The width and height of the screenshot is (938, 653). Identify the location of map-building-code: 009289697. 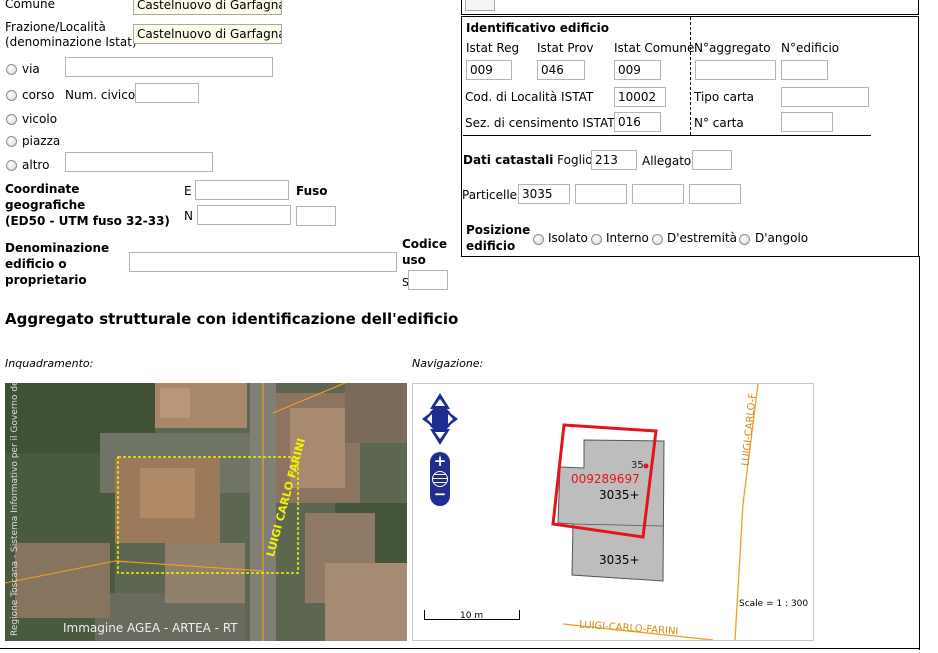
(605, 479).